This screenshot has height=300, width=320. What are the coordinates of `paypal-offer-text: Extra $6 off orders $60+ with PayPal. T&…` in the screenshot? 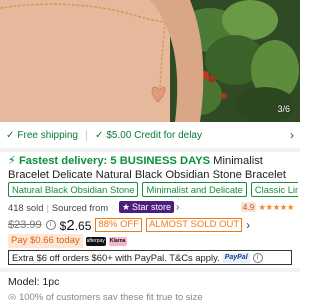 It's located at (116, 257).